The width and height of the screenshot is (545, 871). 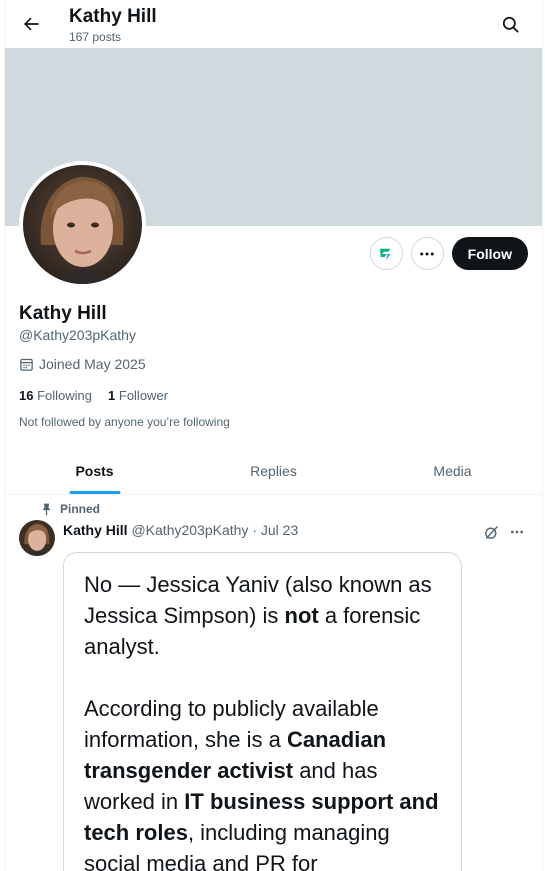 I want to click on post-author-name: Kathy Hill, so click(x=95, y=530).